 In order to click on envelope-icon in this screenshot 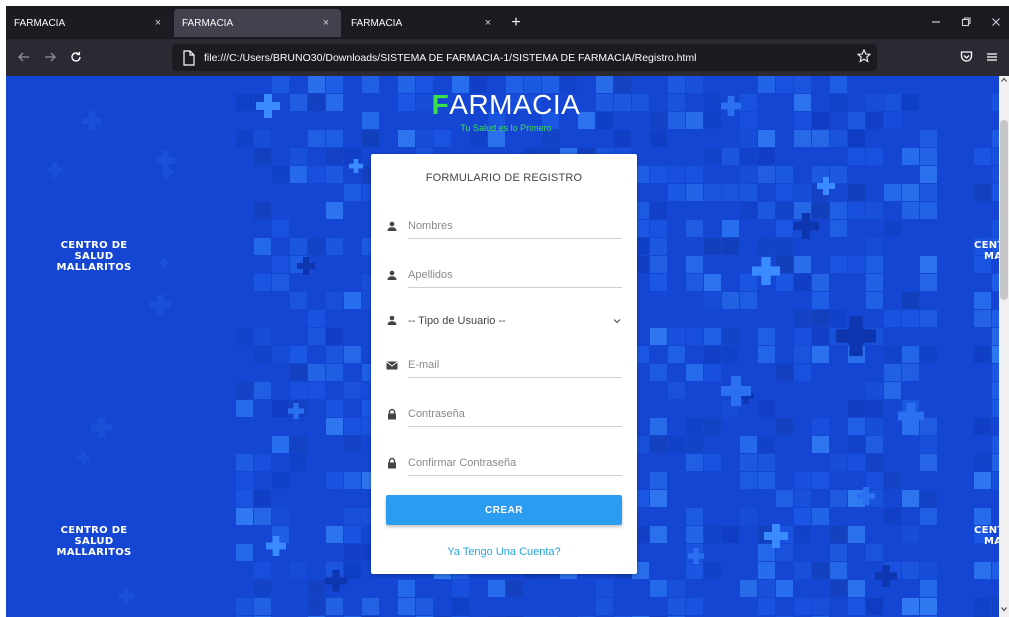, I will do `click(392, 365)`.